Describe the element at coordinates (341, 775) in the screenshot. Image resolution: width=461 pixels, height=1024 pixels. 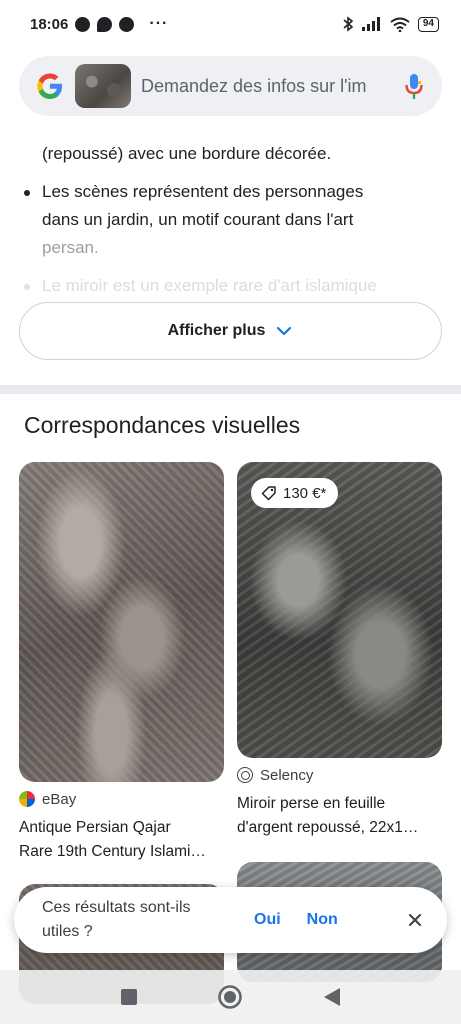
I see `result-source: Selency` at that location.